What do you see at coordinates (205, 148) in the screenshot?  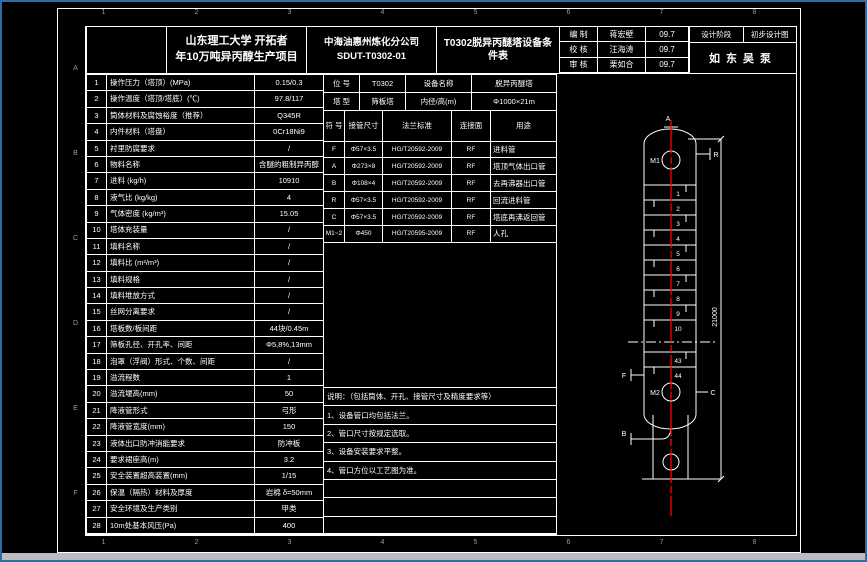 I see `parameter-row: 5 衬里防腐要求 /` at bounding box center [205, 148].